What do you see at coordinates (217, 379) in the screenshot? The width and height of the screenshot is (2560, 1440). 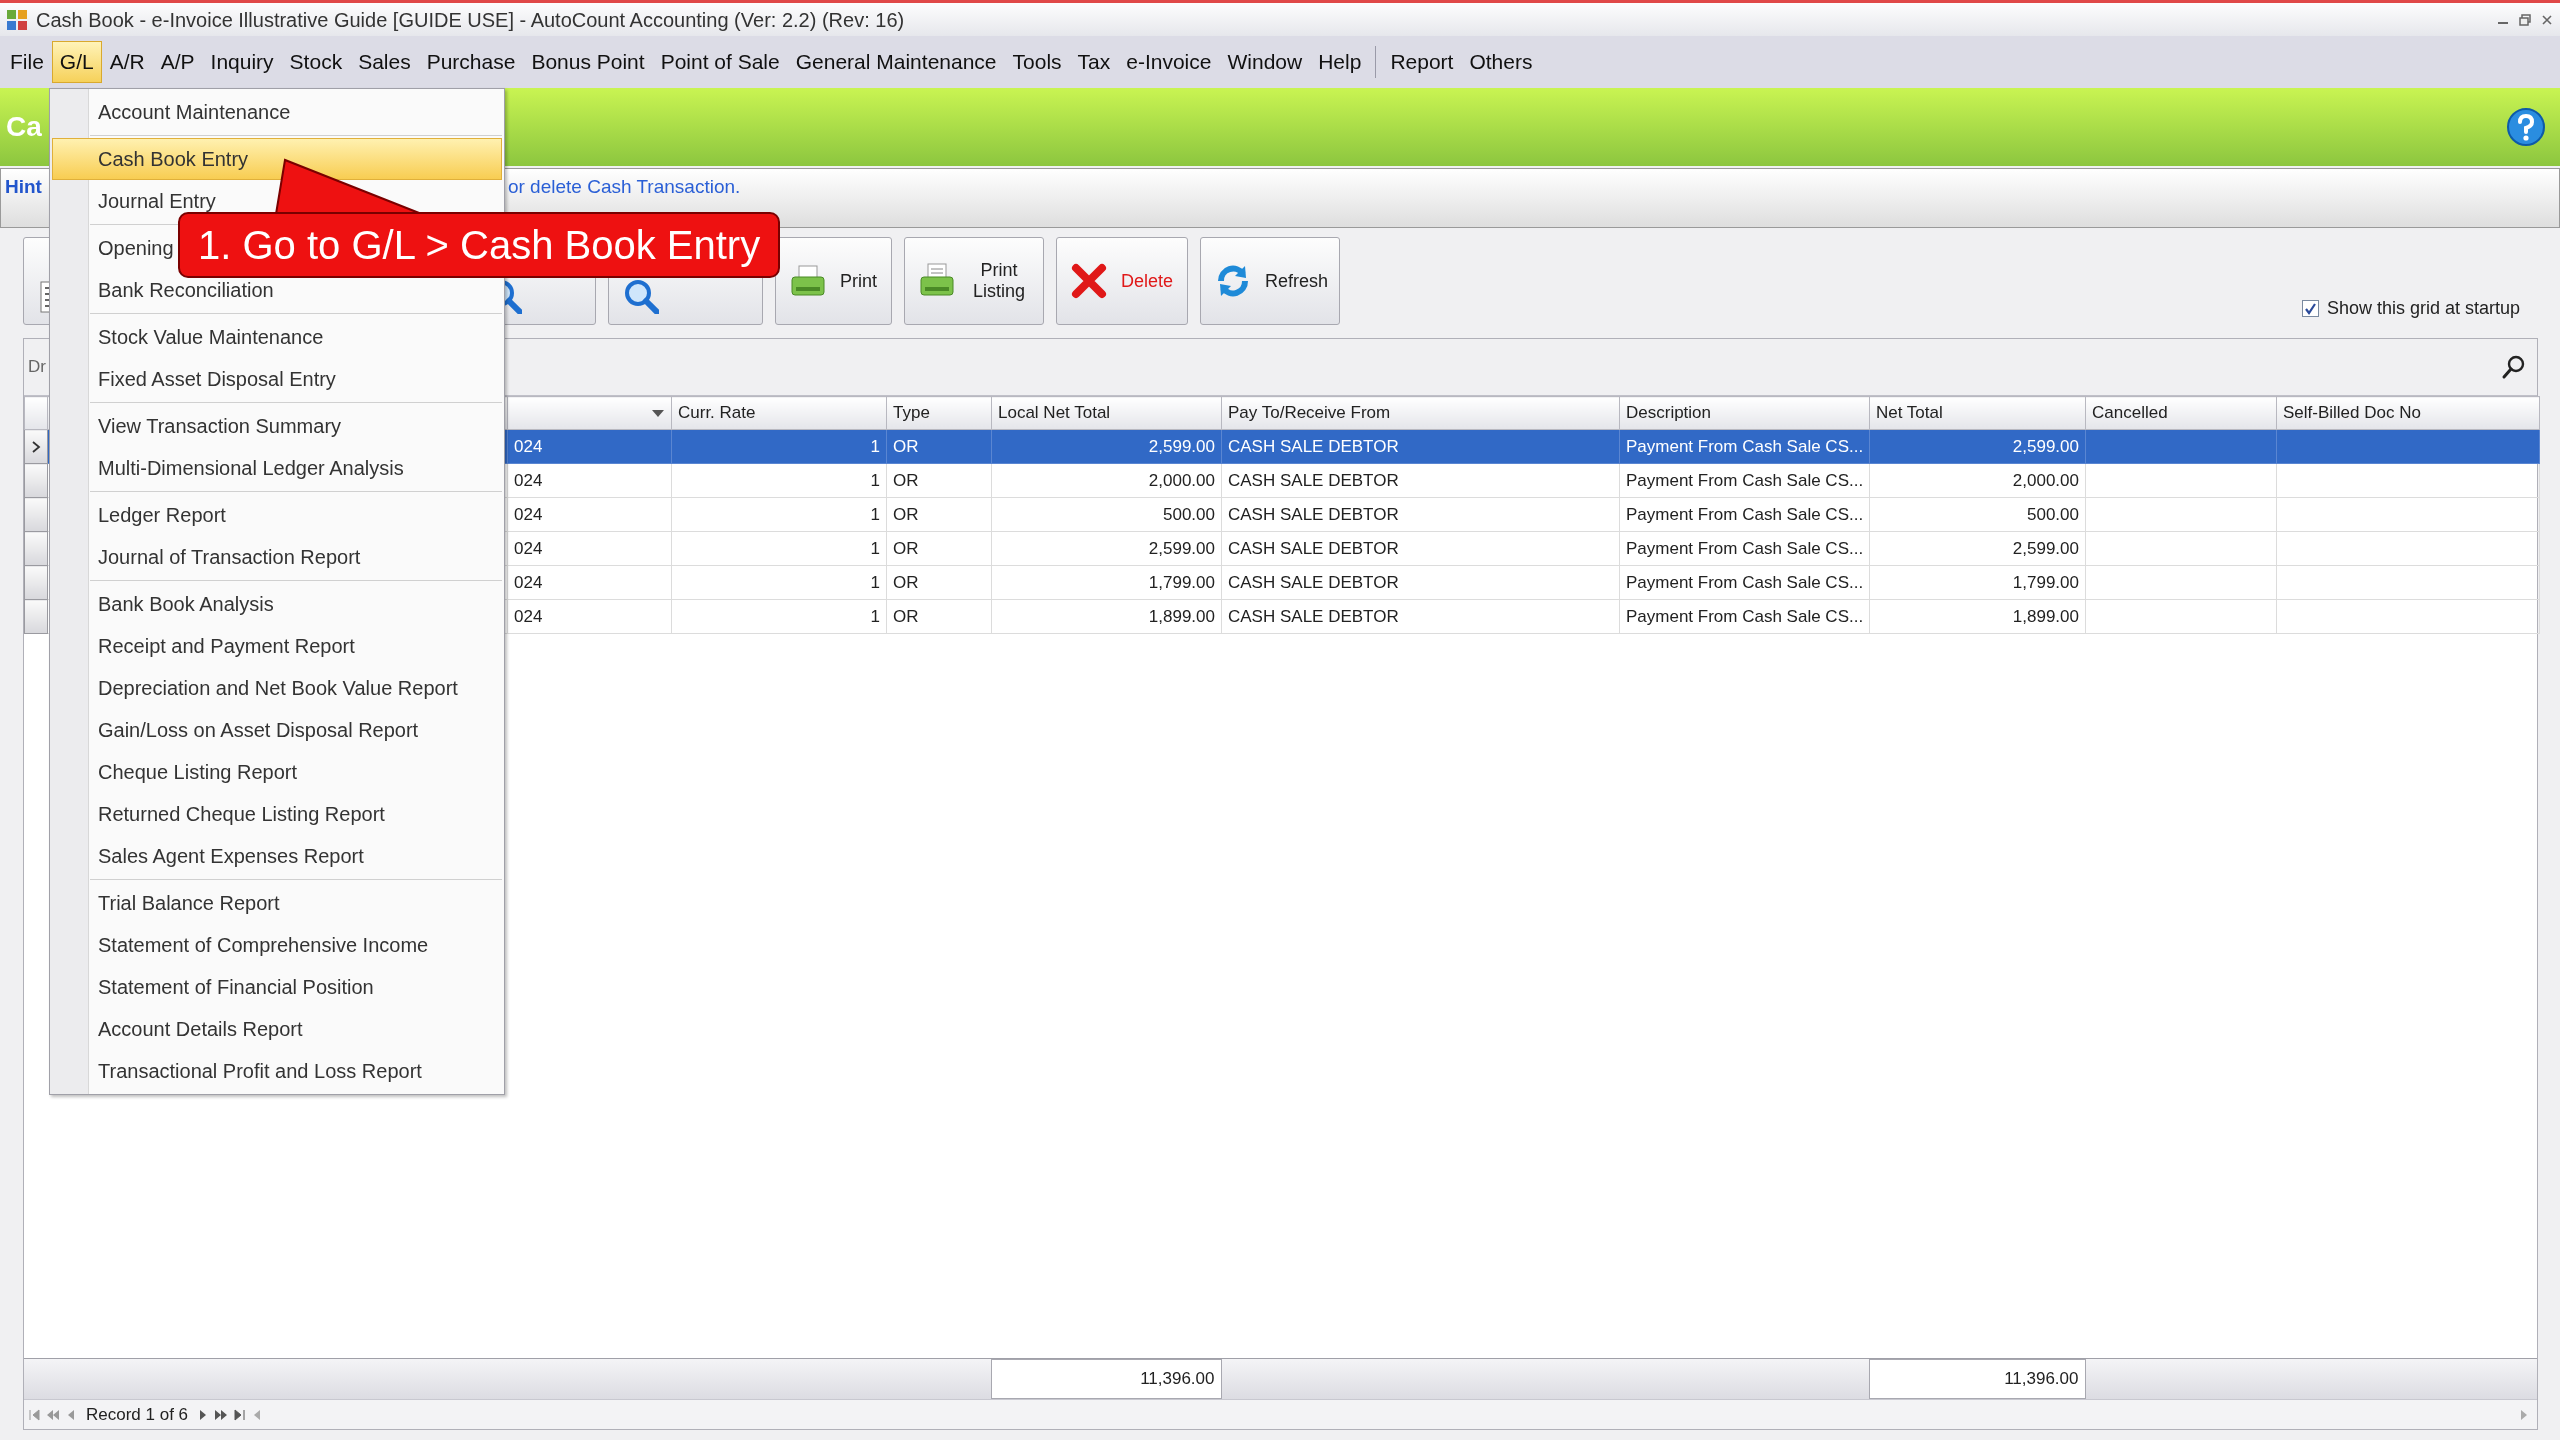 I see `menu-item: Fixed Asset Disposal Entry` at bounding box center [217, 379].